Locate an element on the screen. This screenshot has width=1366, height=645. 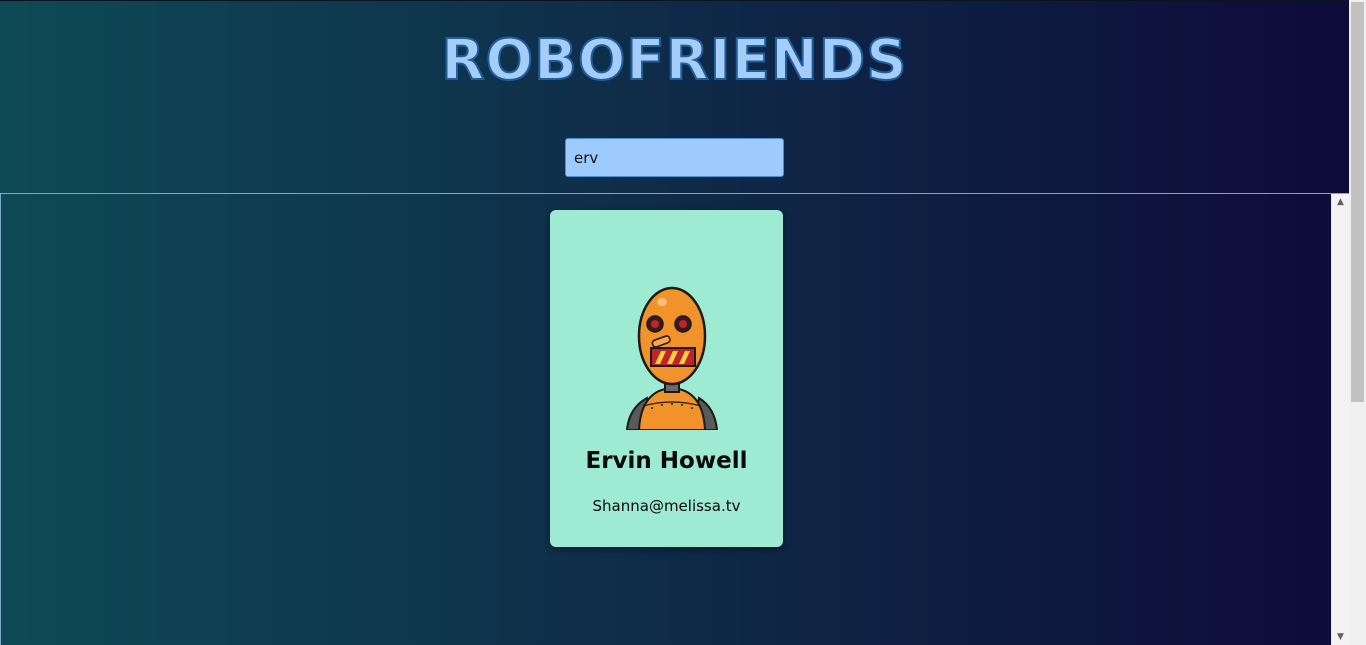
page-scrollbar is located at coordinates (1357, 322).